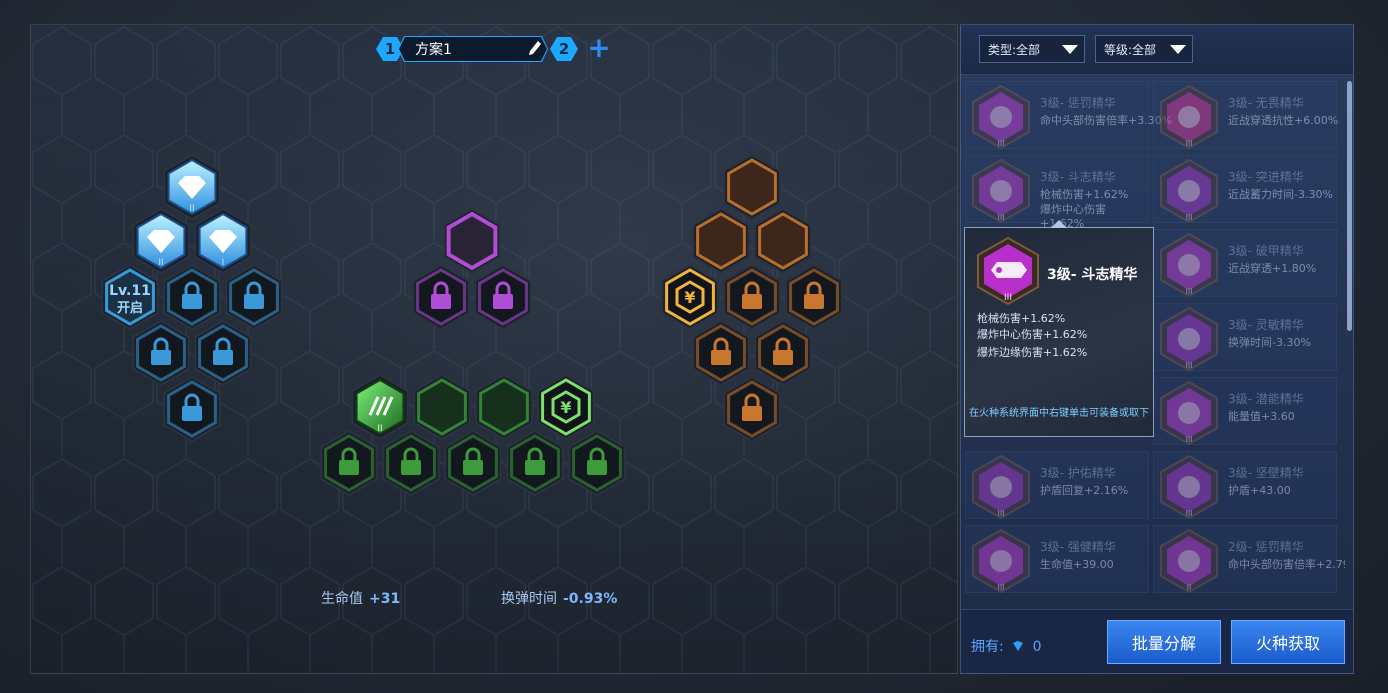  What do you see at coordinates (1245, 411) in the screenshot?
I see `essence-list-item: III 3级- 潜能精华 能量值+3.60` at bounding box center [1245, 411].